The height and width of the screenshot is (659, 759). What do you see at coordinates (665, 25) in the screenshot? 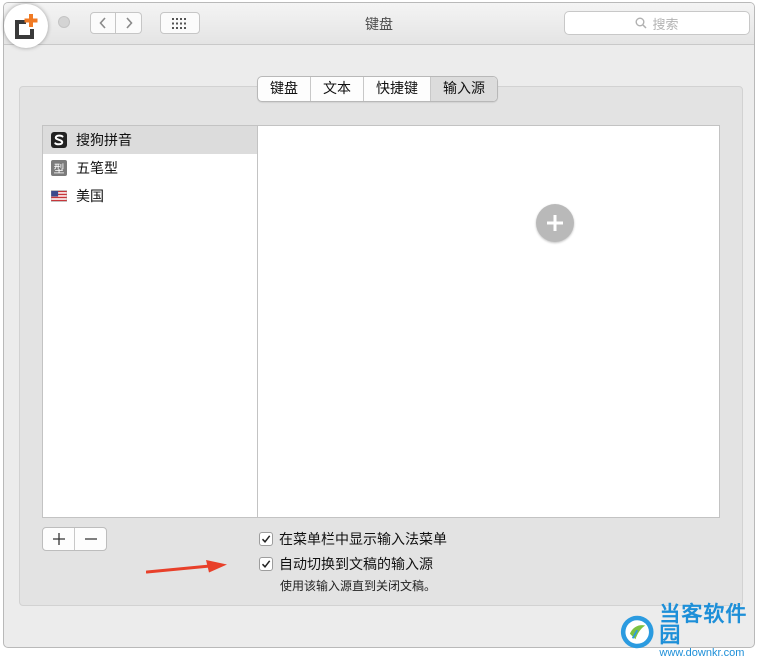
I see `search-placeholder: 搜索` at bounding box center [665, 25].